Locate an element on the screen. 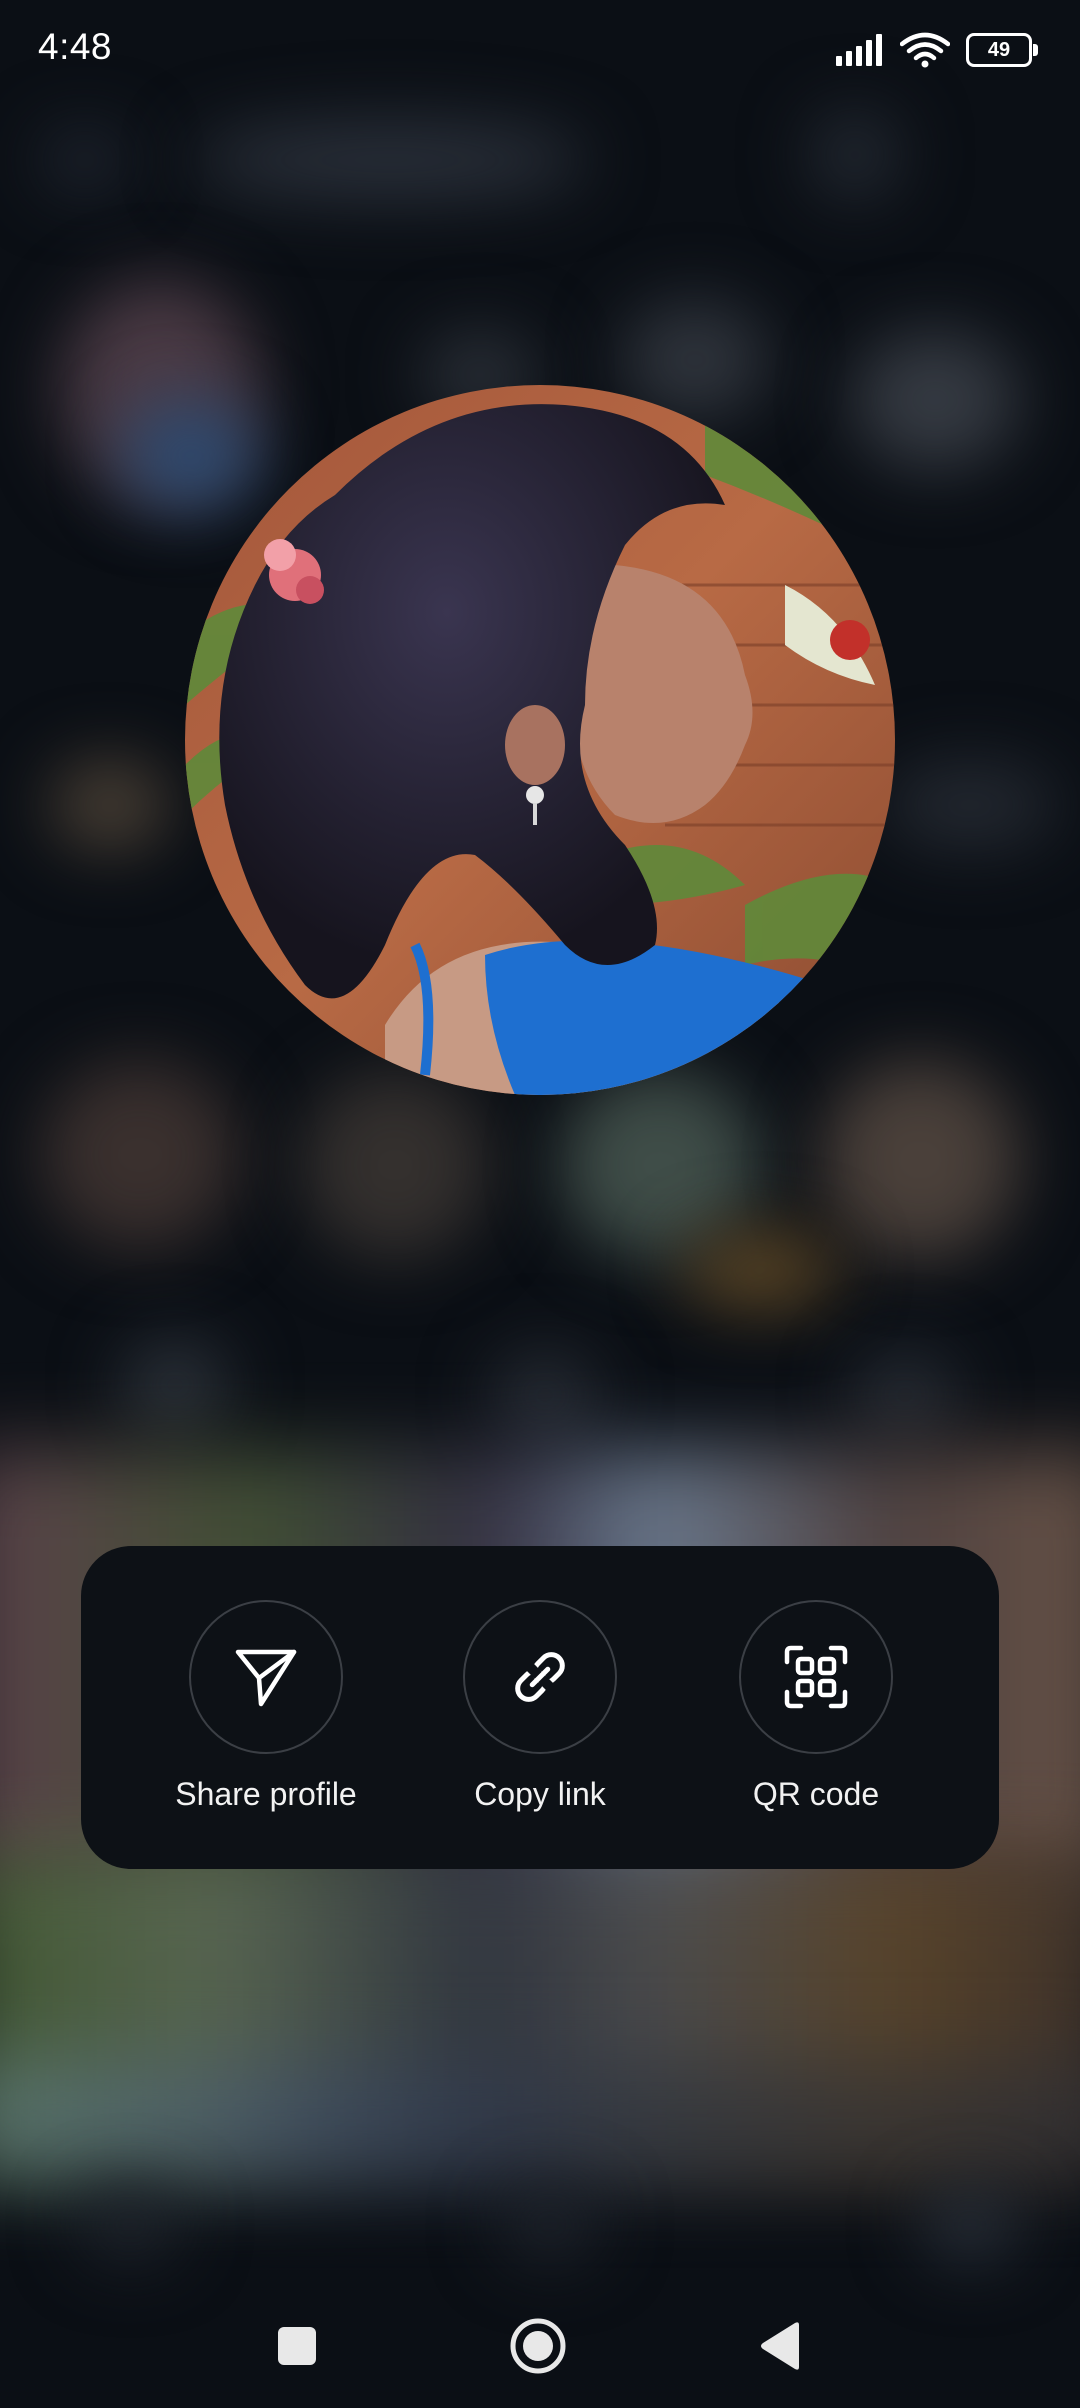 This screenshot has height=2408, width=1080. status-bar: 4:48 49 is located at coordinates (540, 50).